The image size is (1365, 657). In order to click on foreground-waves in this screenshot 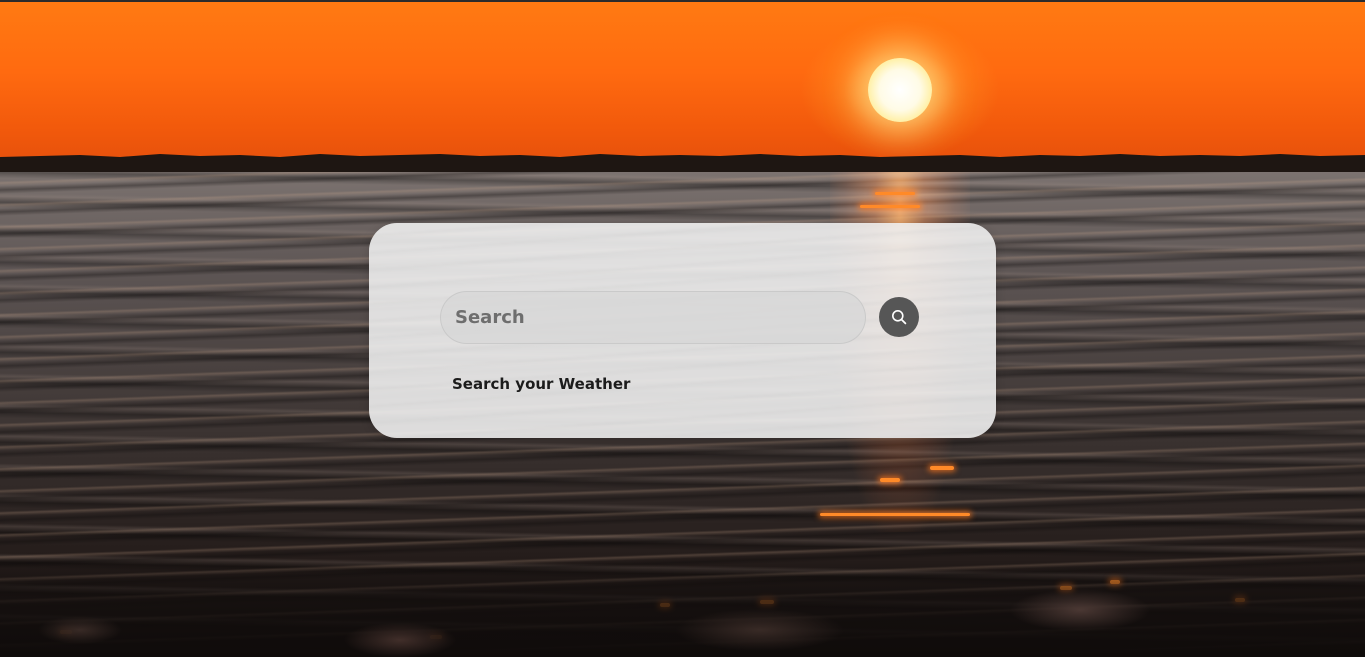, I will do `click(682, 608)`.